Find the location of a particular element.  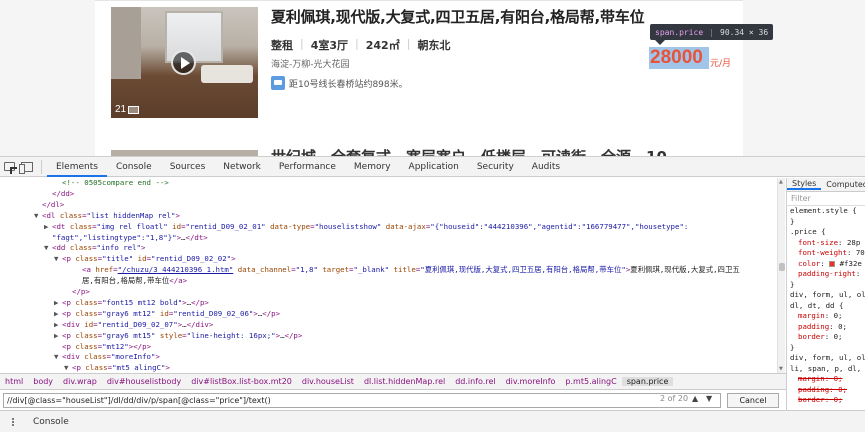

scrollbar-thumb is located at coordinates (782, 267).